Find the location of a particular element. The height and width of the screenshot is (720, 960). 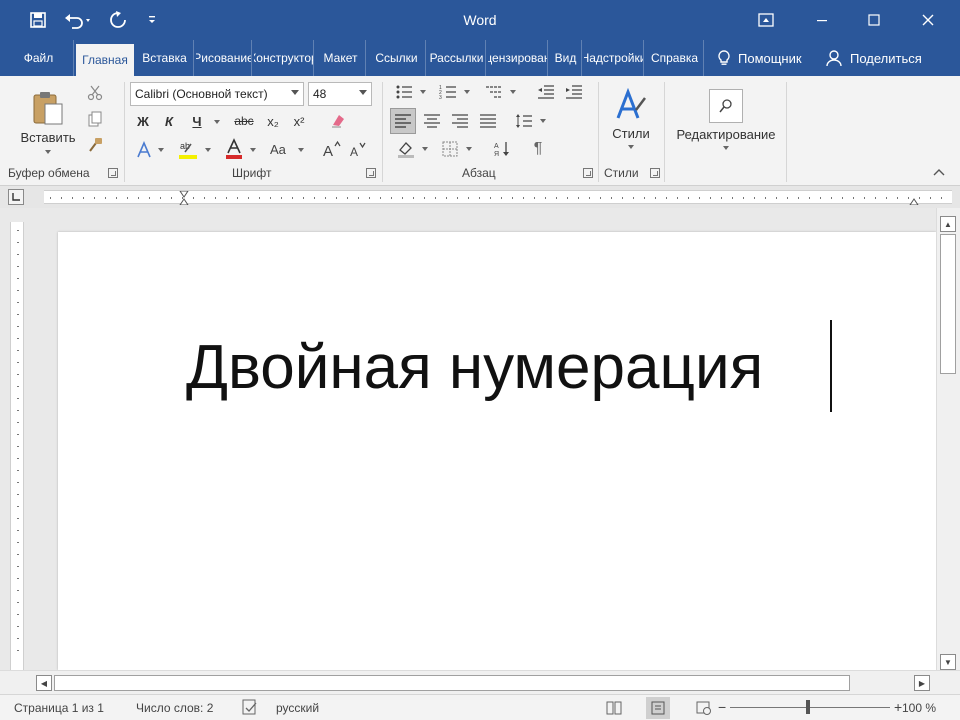

grow-font-icon: A is located at coordinates (332, 149).